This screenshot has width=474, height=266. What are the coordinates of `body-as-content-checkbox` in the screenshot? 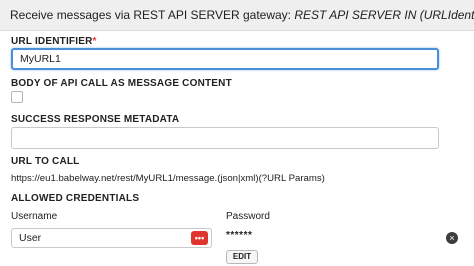 It's located at (17, 97).